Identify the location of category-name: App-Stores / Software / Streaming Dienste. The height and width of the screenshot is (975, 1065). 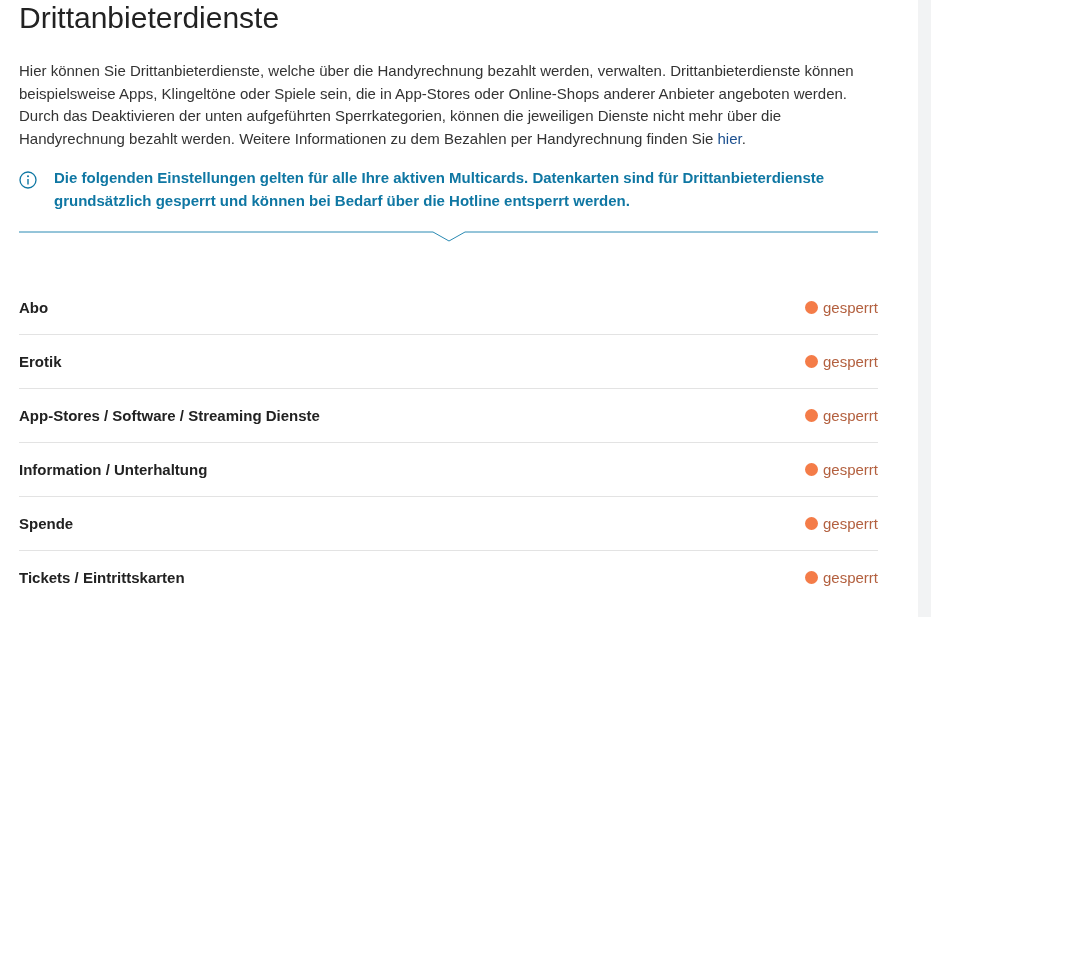
(169, 416).